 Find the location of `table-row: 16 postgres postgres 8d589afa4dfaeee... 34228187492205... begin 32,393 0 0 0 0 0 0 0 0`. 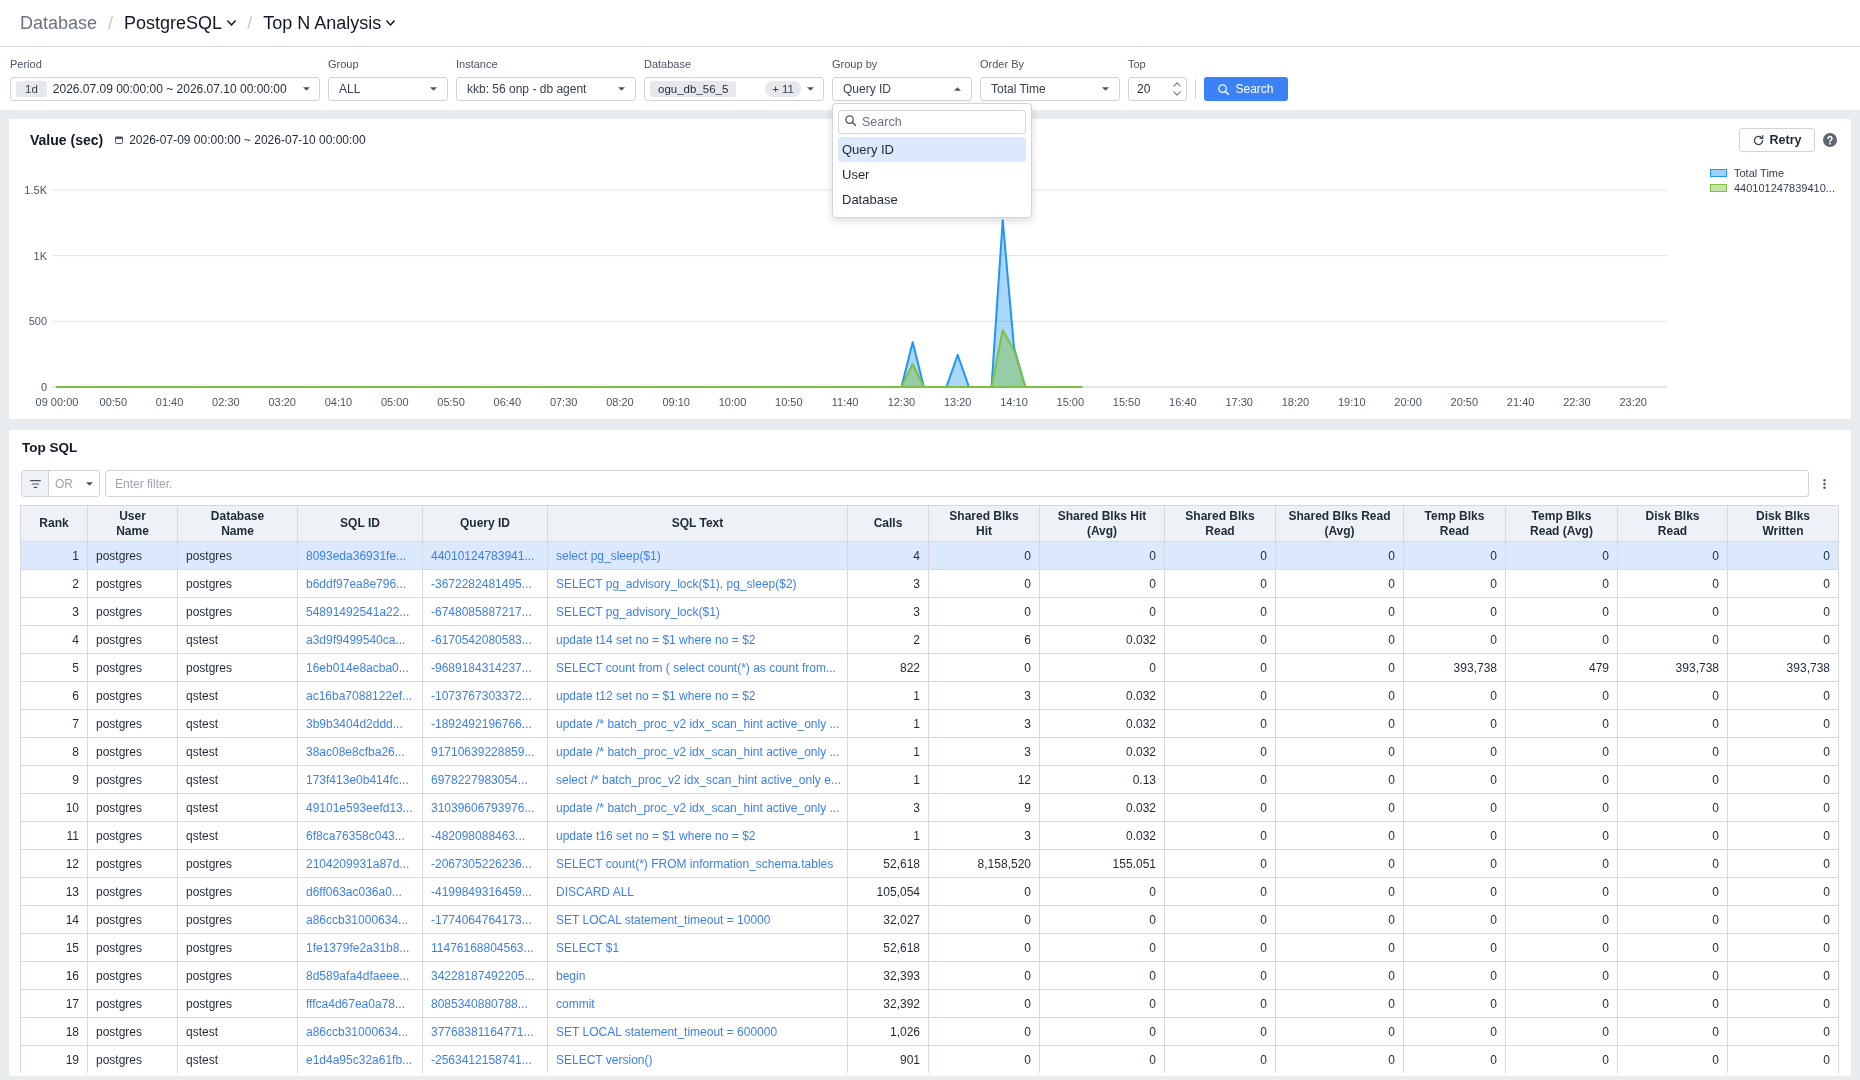

table-row: 16 postgres postgres 8d589afa4dfaeee... 34228187492205... begin 32,393 0 0 0 0 0 0 0 0 is located at coordinates (929, 975).